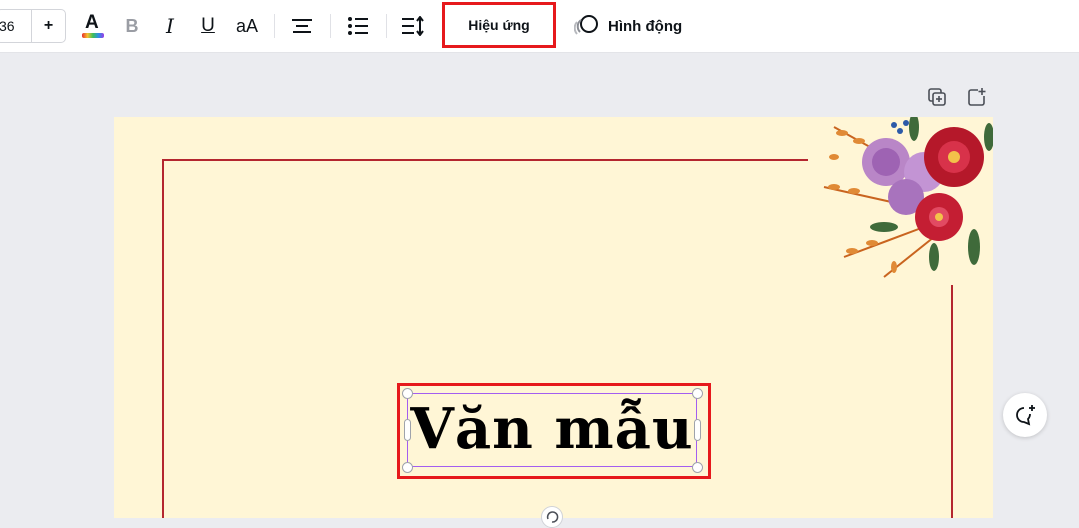 Image resolution: width=1079 pixels, height=528 pixels. Describe the element at coordinates (952, 401) in the screenshot. I see `frame-border-right` at that location.